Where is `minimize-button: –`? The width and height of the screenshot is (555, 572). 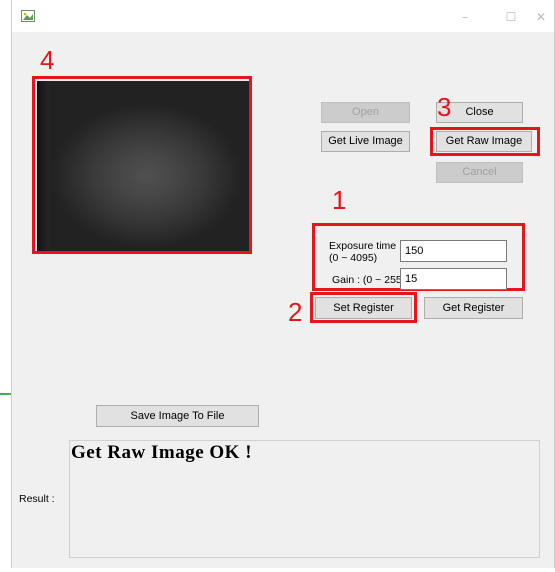
minimize-button: – is located at coordinates (465, 17).